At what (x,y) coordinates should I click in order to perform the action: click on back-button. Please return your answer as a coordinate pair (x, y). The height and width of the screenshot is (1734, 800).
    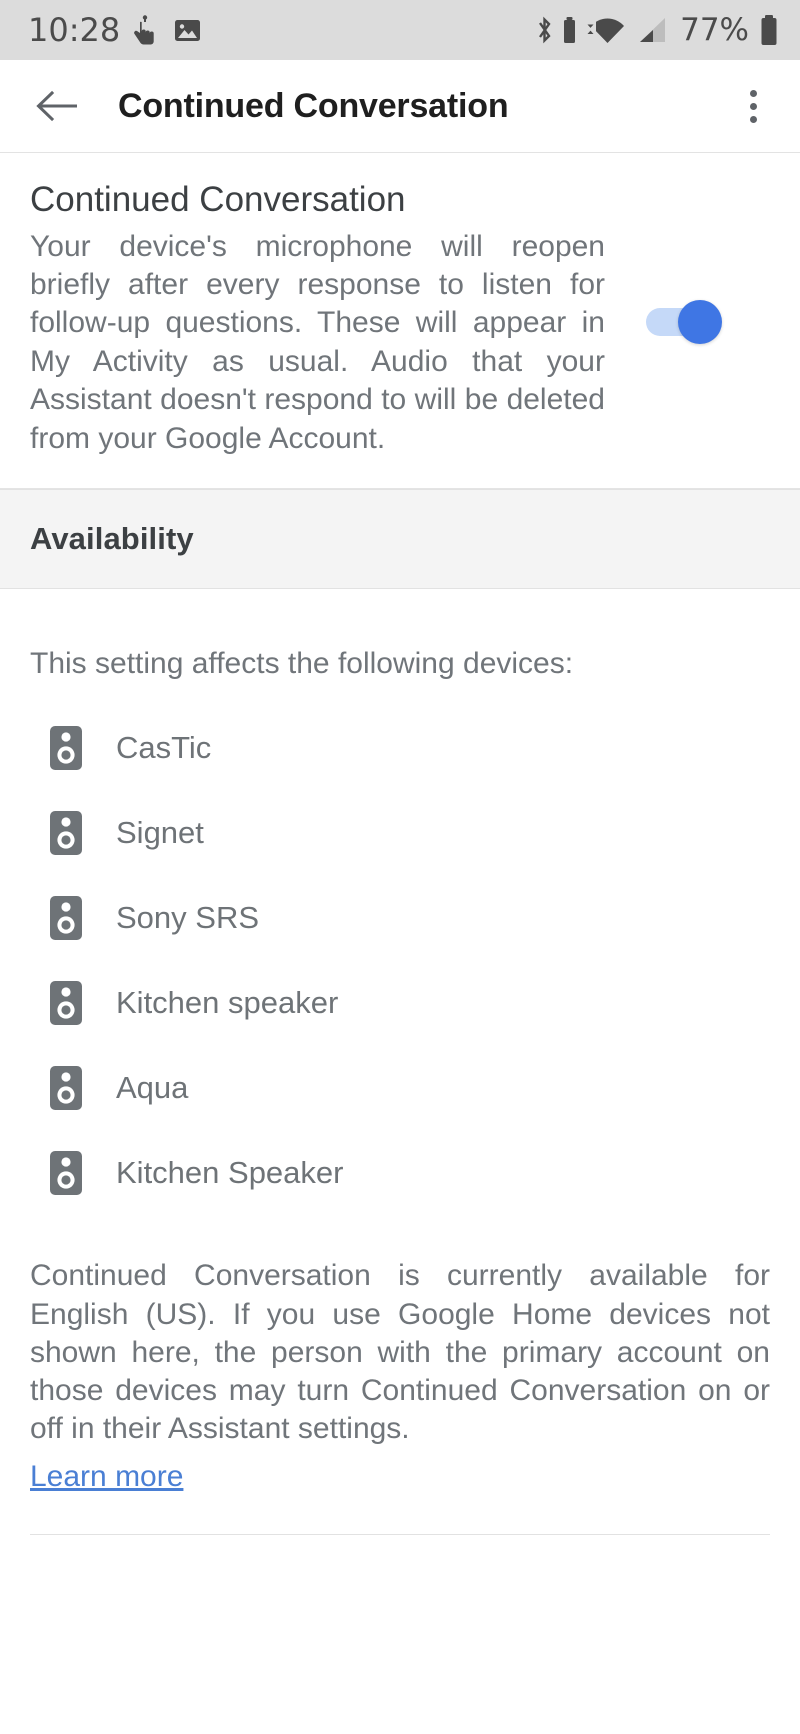
    Looking at the image, I should click on (57, 106).